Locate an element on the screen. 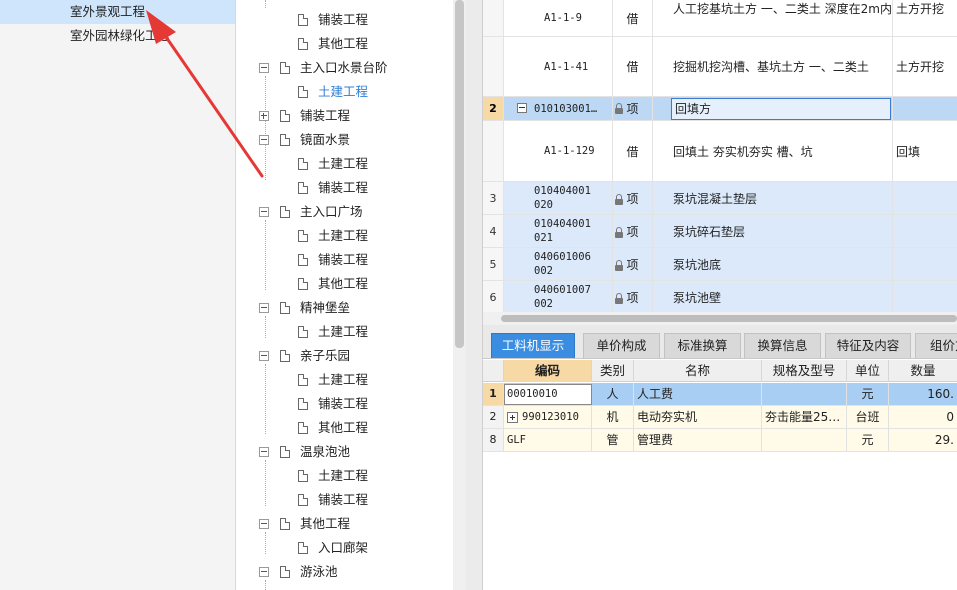  code-cell: GLF is located at coordinates (548, 440).